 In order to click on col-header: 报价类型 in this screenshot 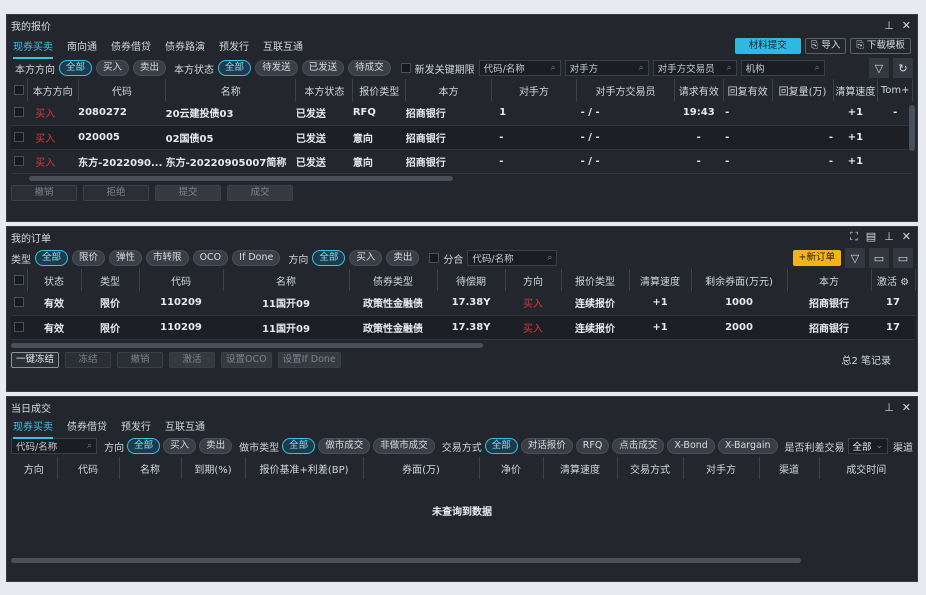, I will do `click(595, 280)`.